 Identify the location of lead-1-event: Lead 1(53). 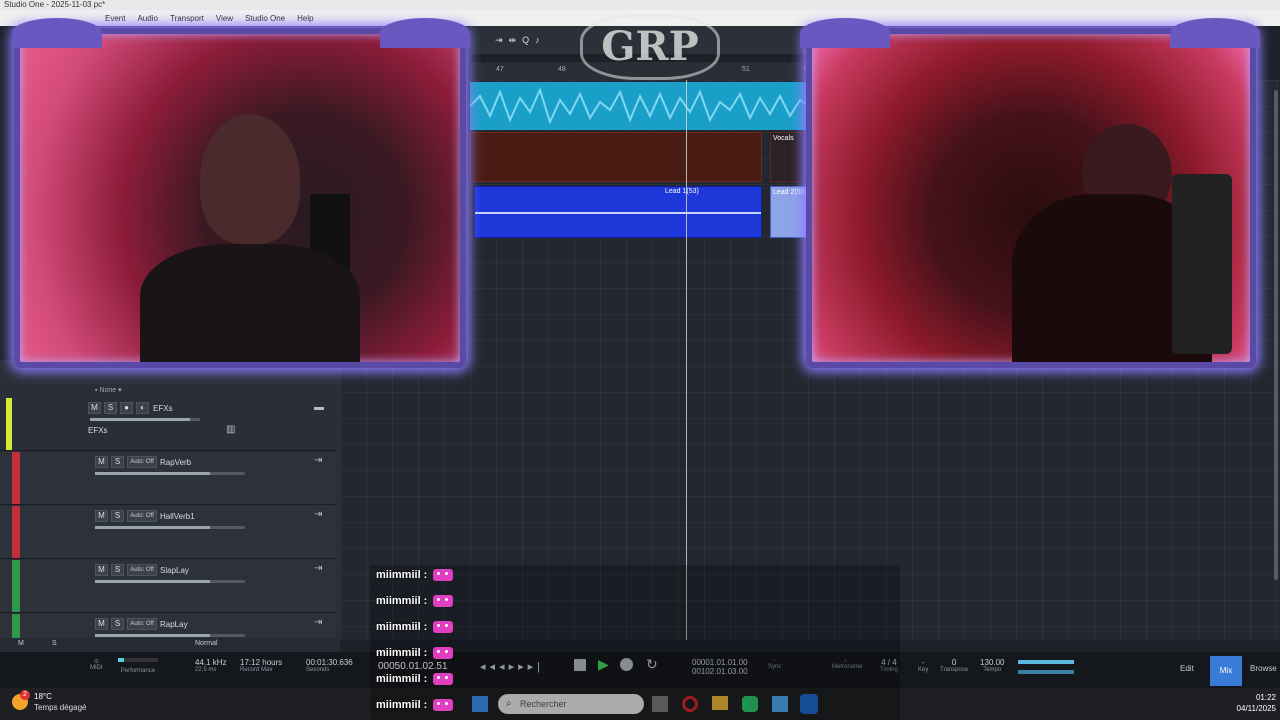
(618, 212).